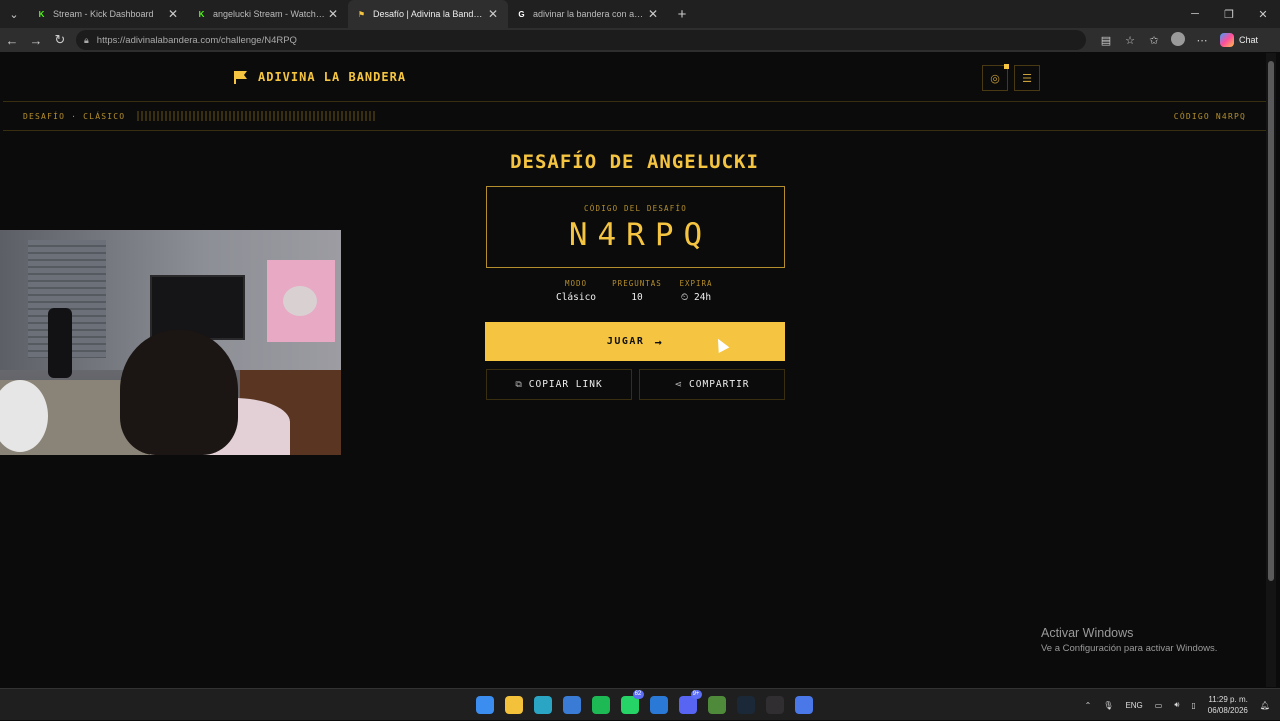 The height and width of the screenshot is (721, 1280). What do you see at coordinates (696, 694) in the screenshot?
I see `notification-badge: 9+` at bounding box center [696, 694].